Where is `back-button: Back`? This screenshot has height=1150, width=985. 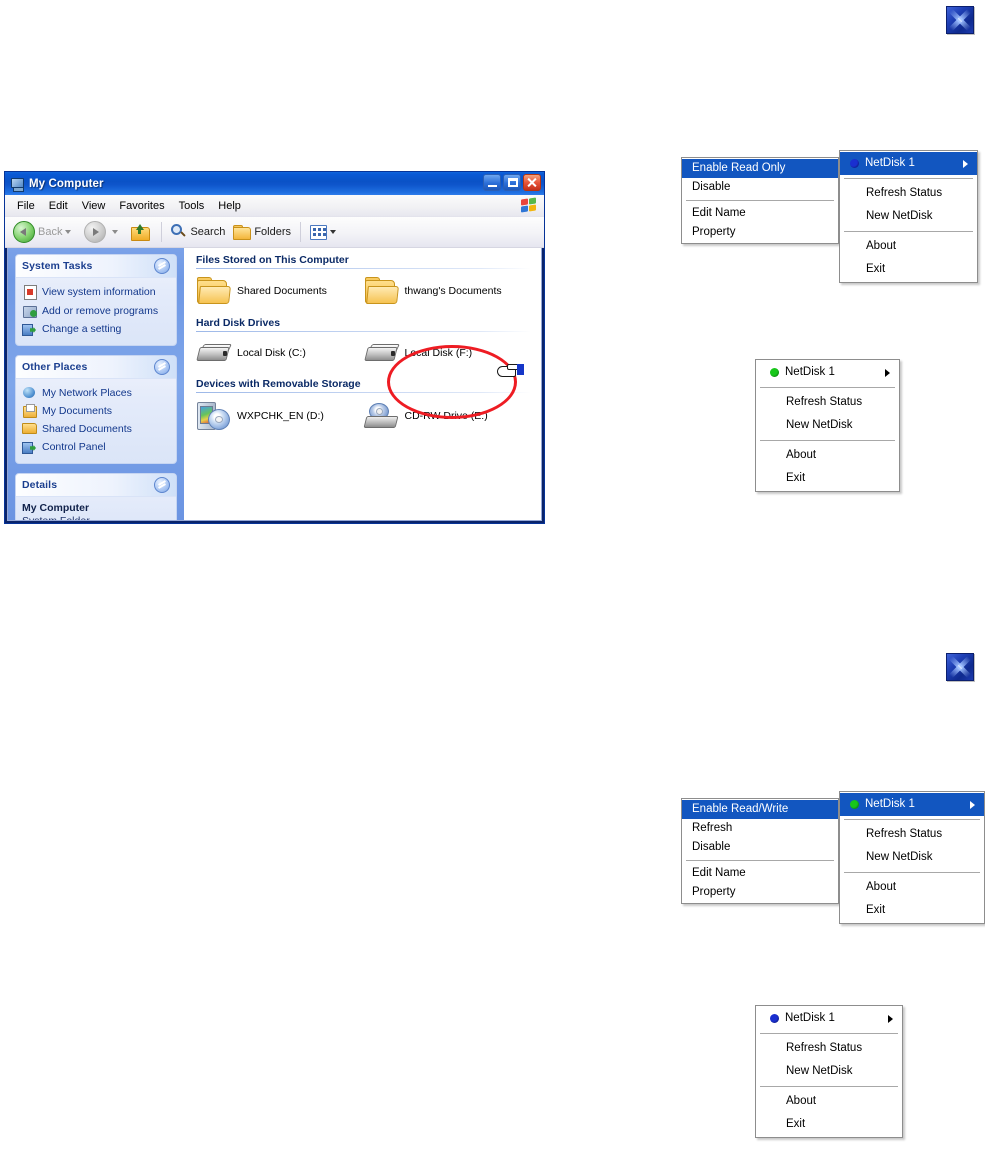
back-button: Back is located at coordinates (44, 232).